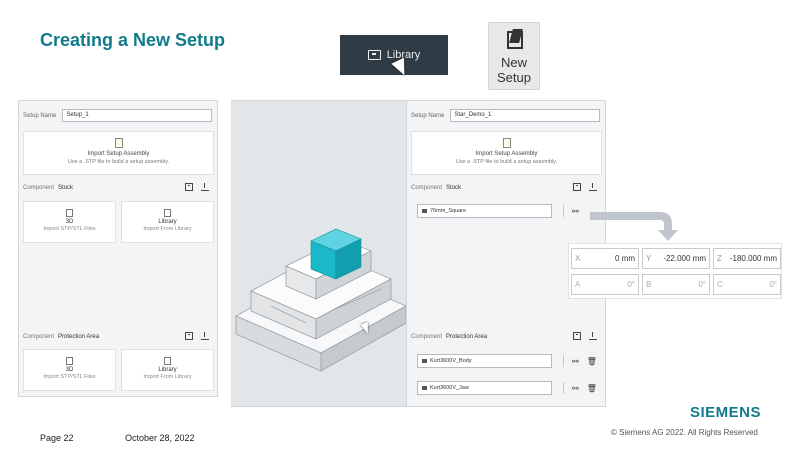 The height and width of the screenshot is (450, 800). Describe the element at coordinates (634, 226) in the screenshot. I see `callout-arrow` at that location.